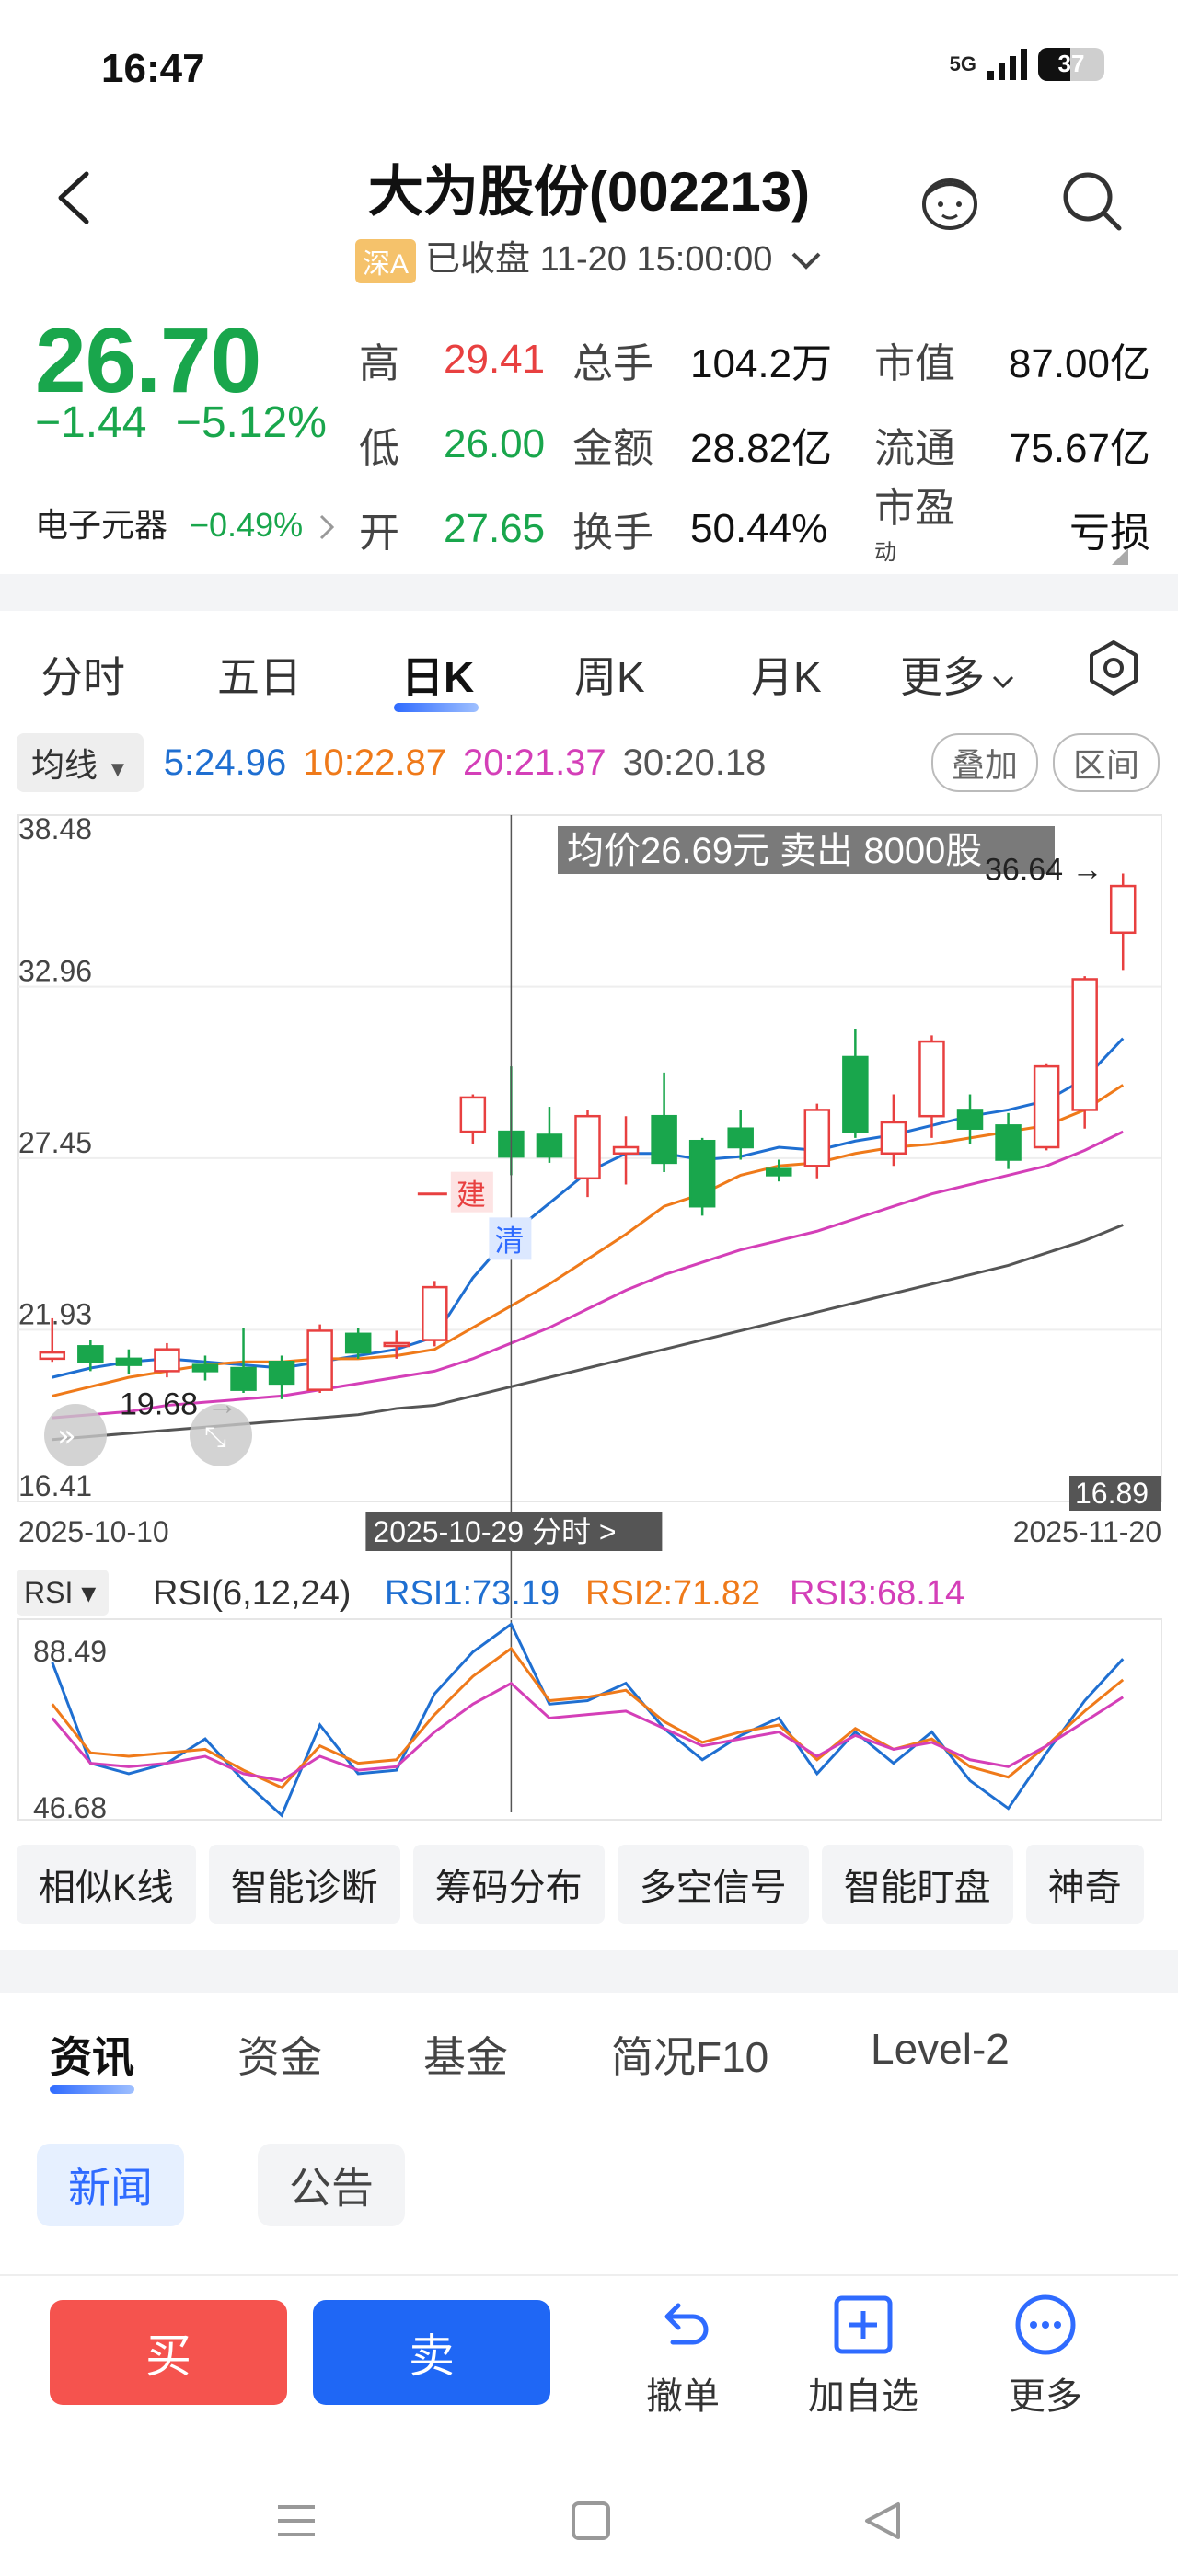  I want to click on tab-0: 分时, so click(82, 674).